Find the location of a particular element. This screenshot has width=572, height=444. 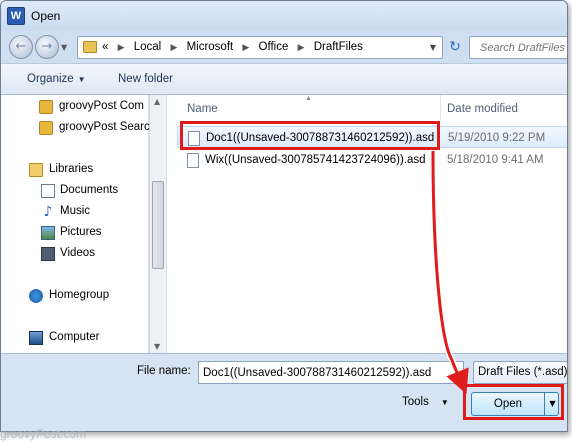

back-button: ← is located at coordinates (21, 47).